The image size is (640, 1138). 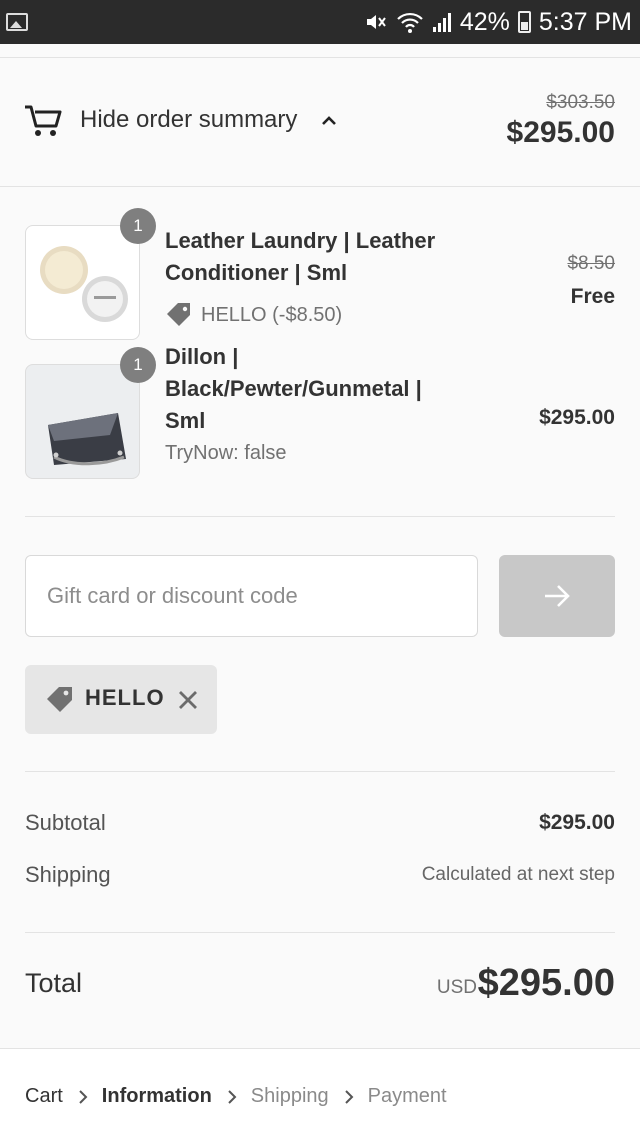 I want to click on total-value: $295.00, so click(x=546, y=983).